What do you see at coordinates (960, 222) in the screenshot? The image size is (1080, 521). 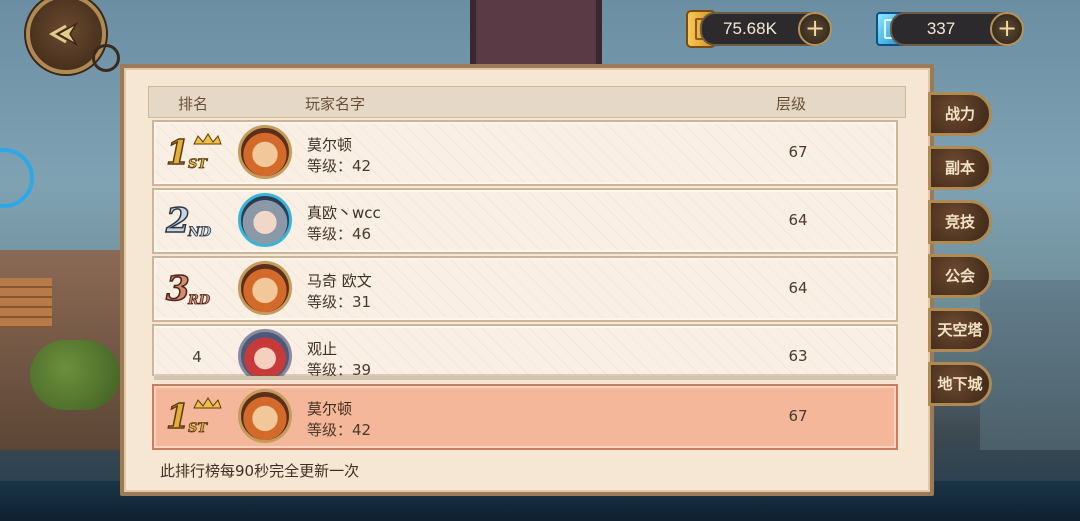 I see `tab-arena: 竞技` at bounding box center [960, 222].